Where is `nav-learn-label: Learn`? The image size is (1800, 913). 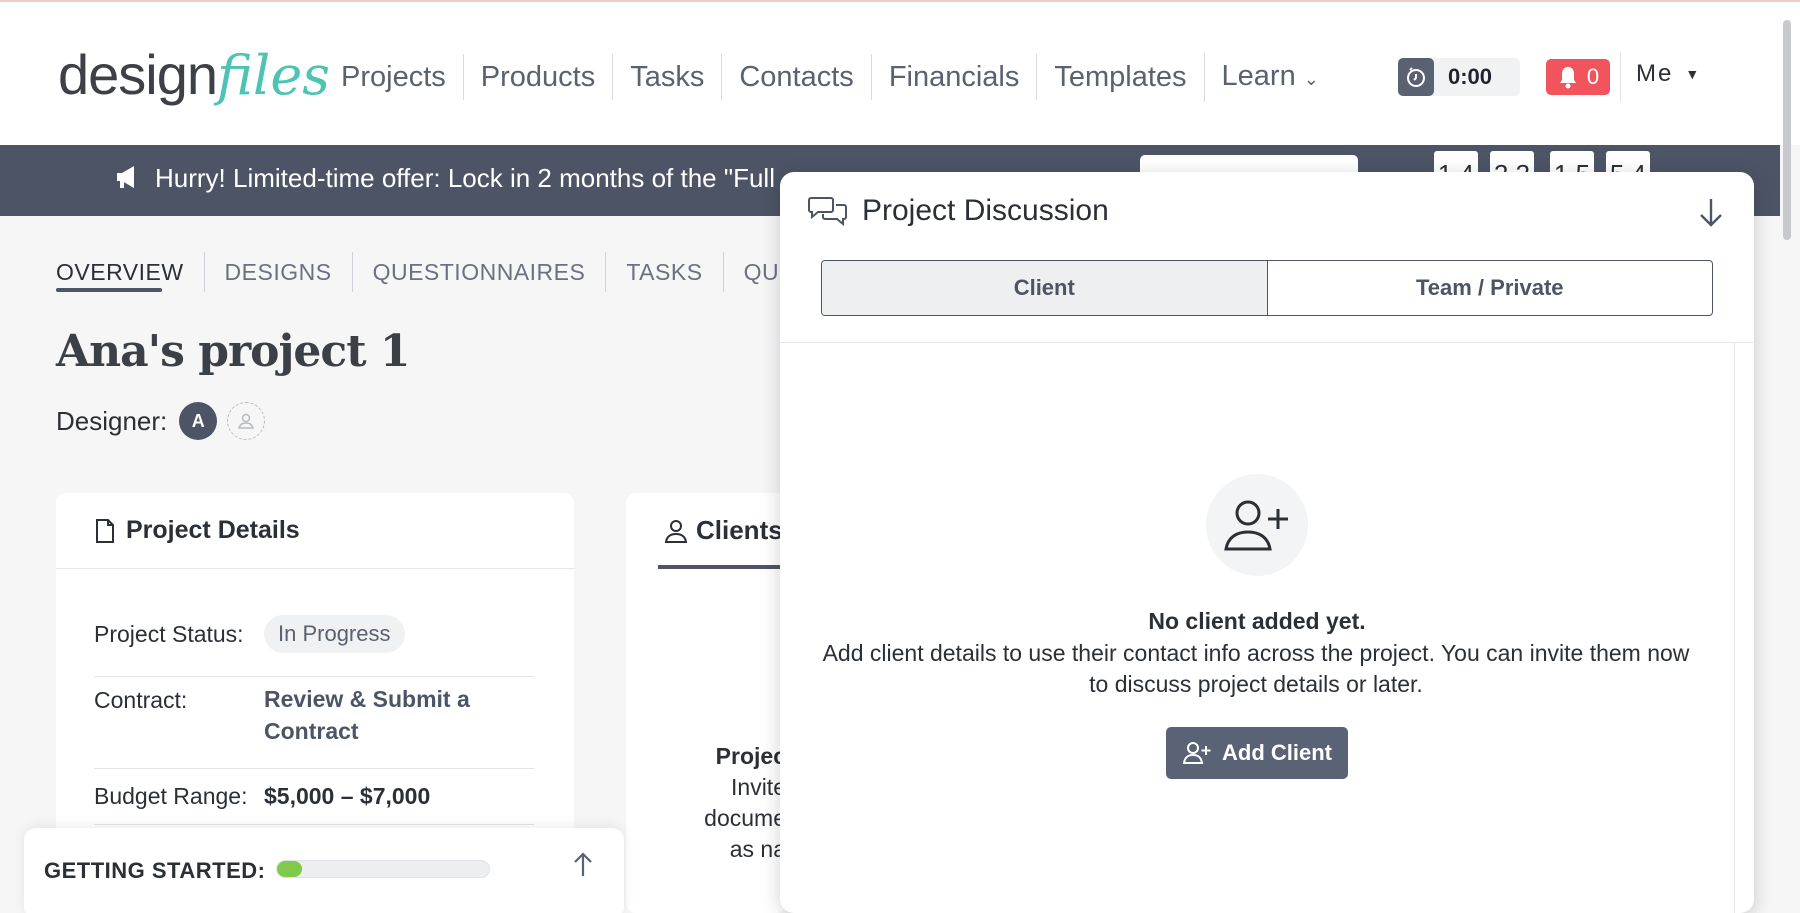
nav-learn-label: Learn is located at coordinates (1258, 75).